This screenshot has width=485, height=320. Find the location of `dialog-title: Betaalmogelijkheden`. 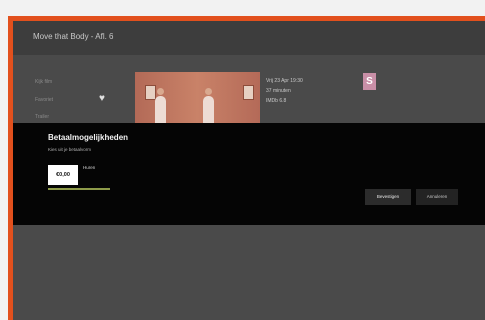

dialog-title: Betaalmogelijkheden is located at coordinates (88, 137).